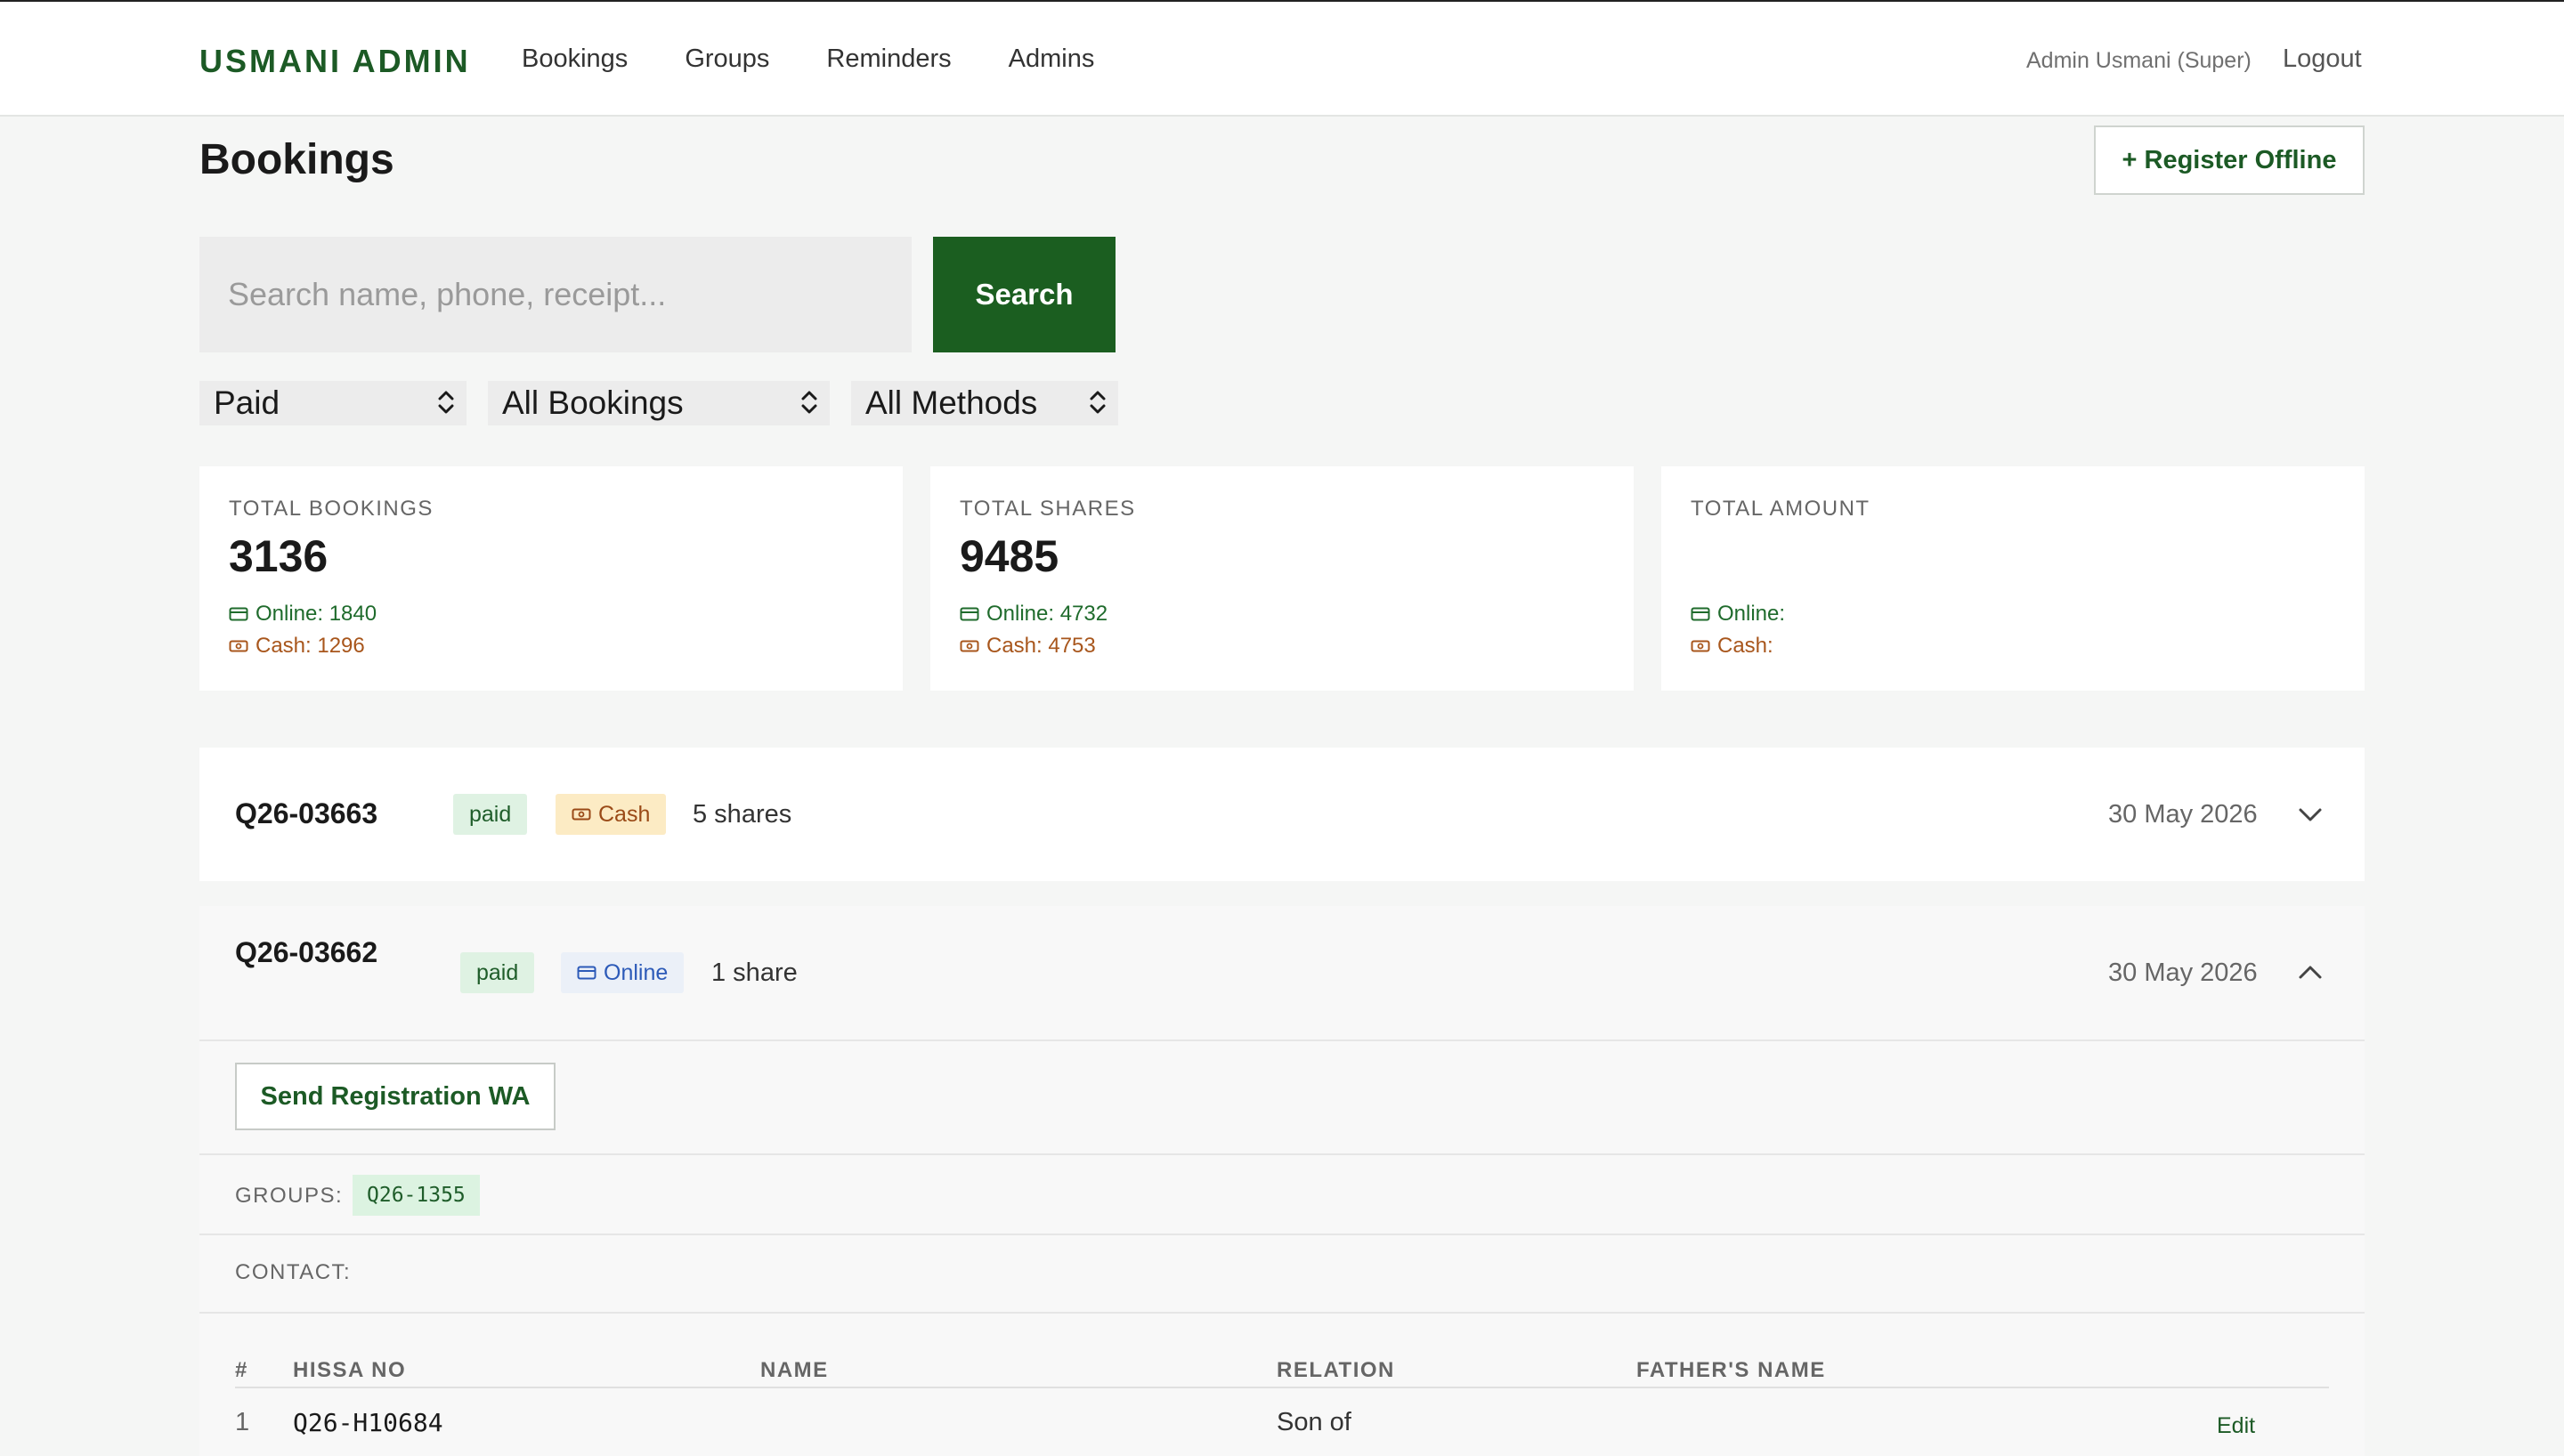  I want to click on table-header-divider, so click(1282, 1387).